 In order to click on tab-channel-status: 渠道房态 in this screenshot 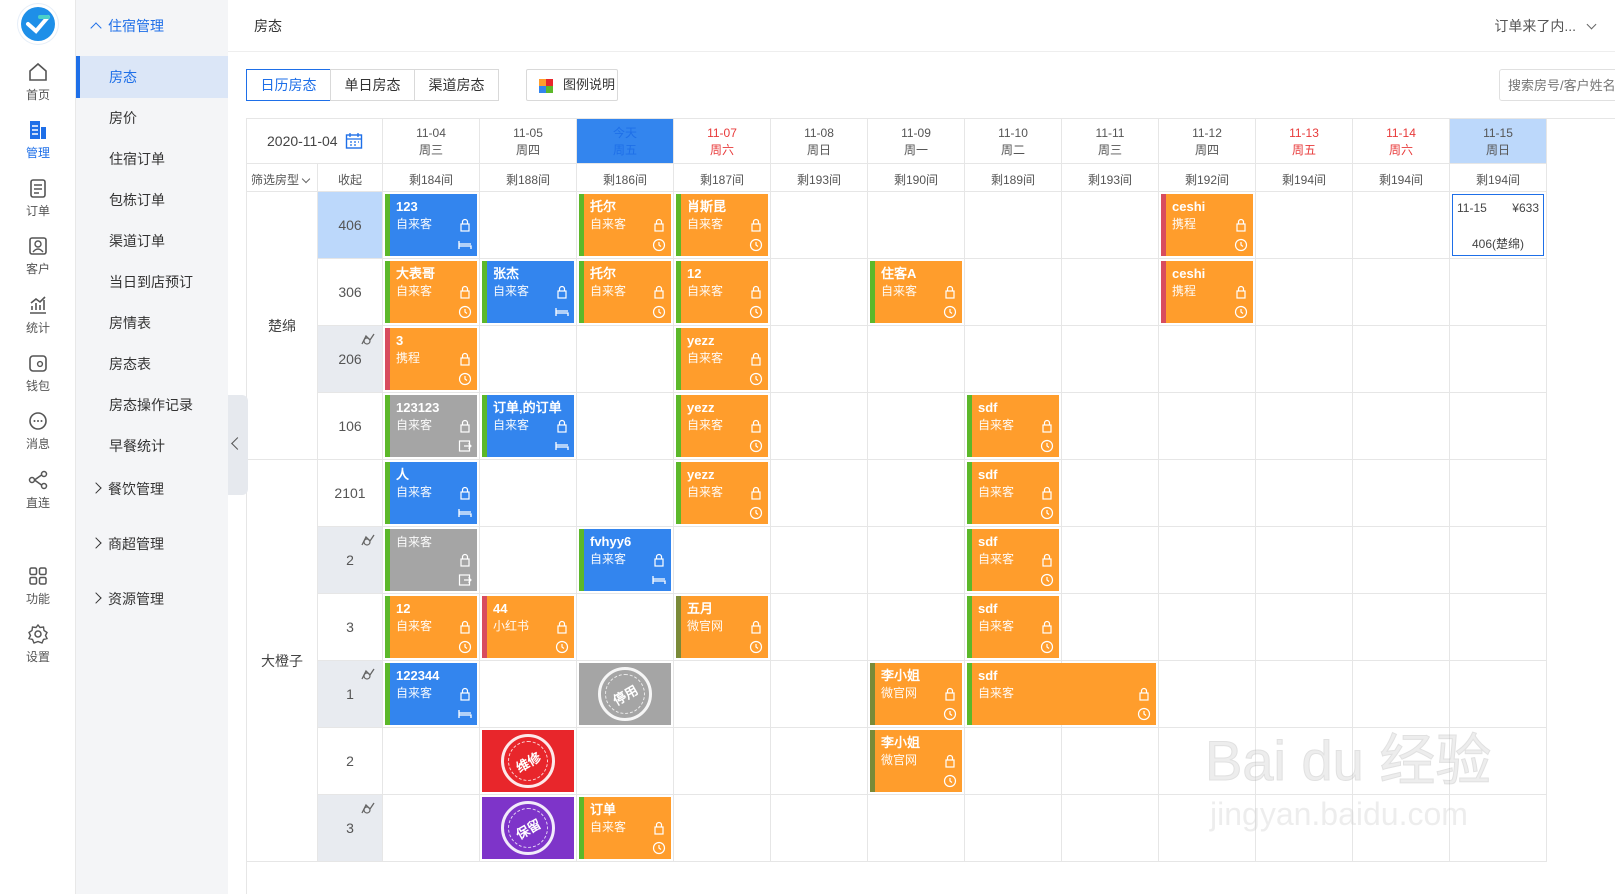, I will do `click(456, 85)`.